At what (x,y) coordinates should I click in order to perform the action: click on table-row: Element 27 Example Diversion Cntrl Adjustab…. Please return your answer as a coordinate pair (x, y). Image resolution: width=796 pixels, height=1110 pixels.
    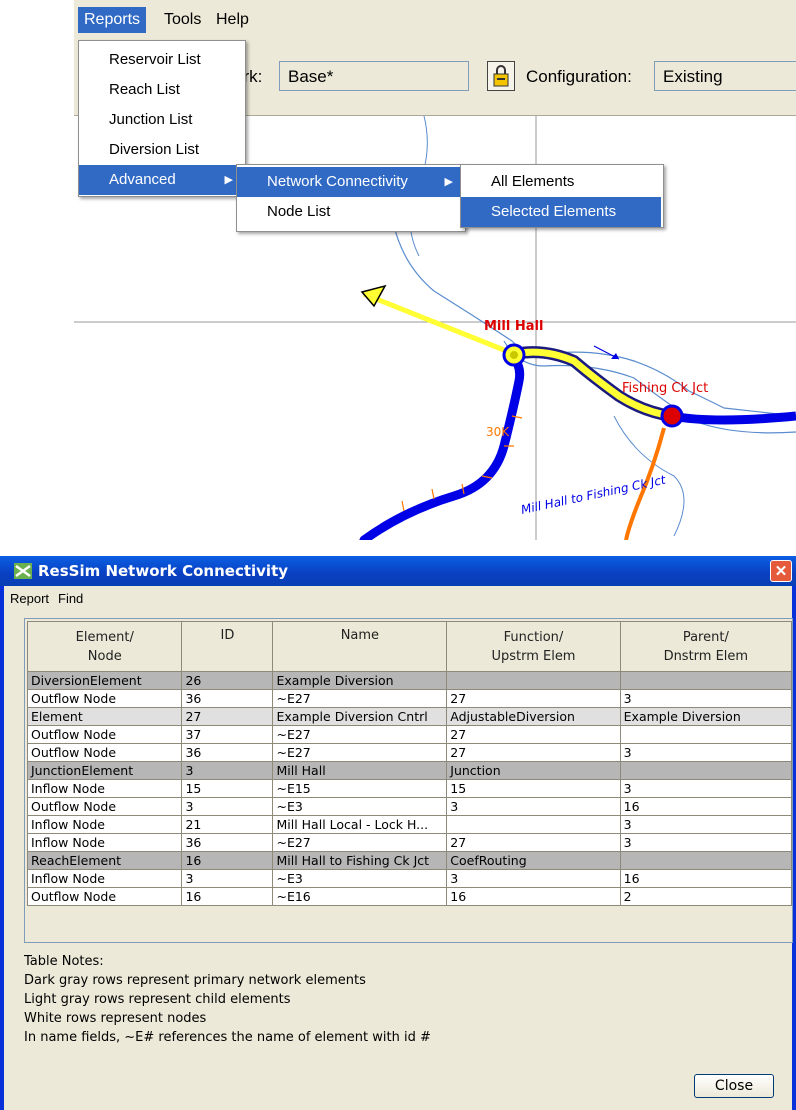
    Looking at the image, I should click on (409, 716).